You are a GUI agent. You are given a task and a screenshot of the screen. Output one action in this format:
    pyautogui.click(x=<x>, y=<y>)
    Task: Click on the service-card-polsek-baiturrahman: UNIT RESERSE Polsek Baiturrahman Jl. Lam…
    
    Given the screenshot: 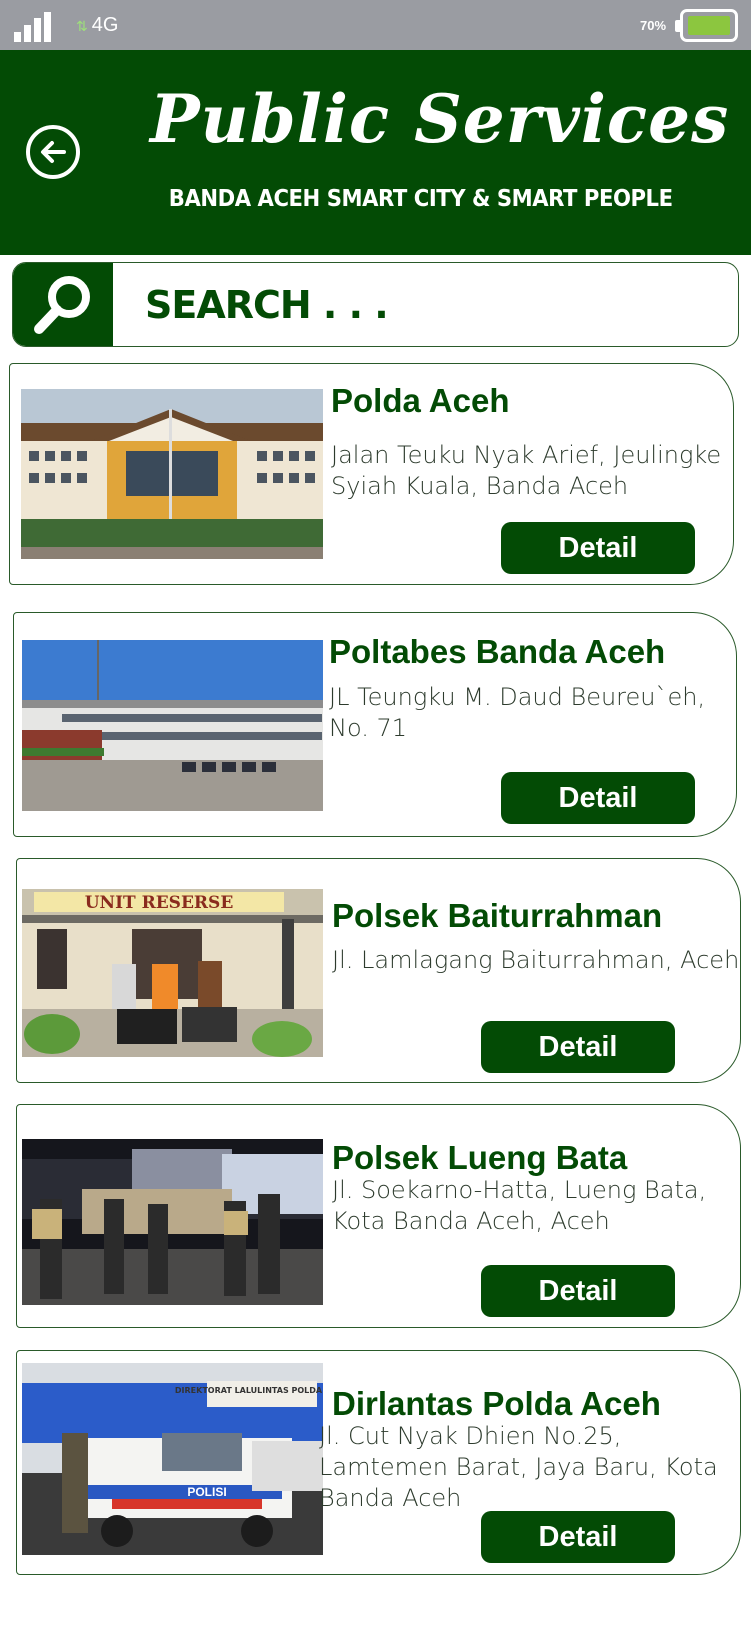 What is the action you would take?
    pyautogui.click(x=378, y=970)
    